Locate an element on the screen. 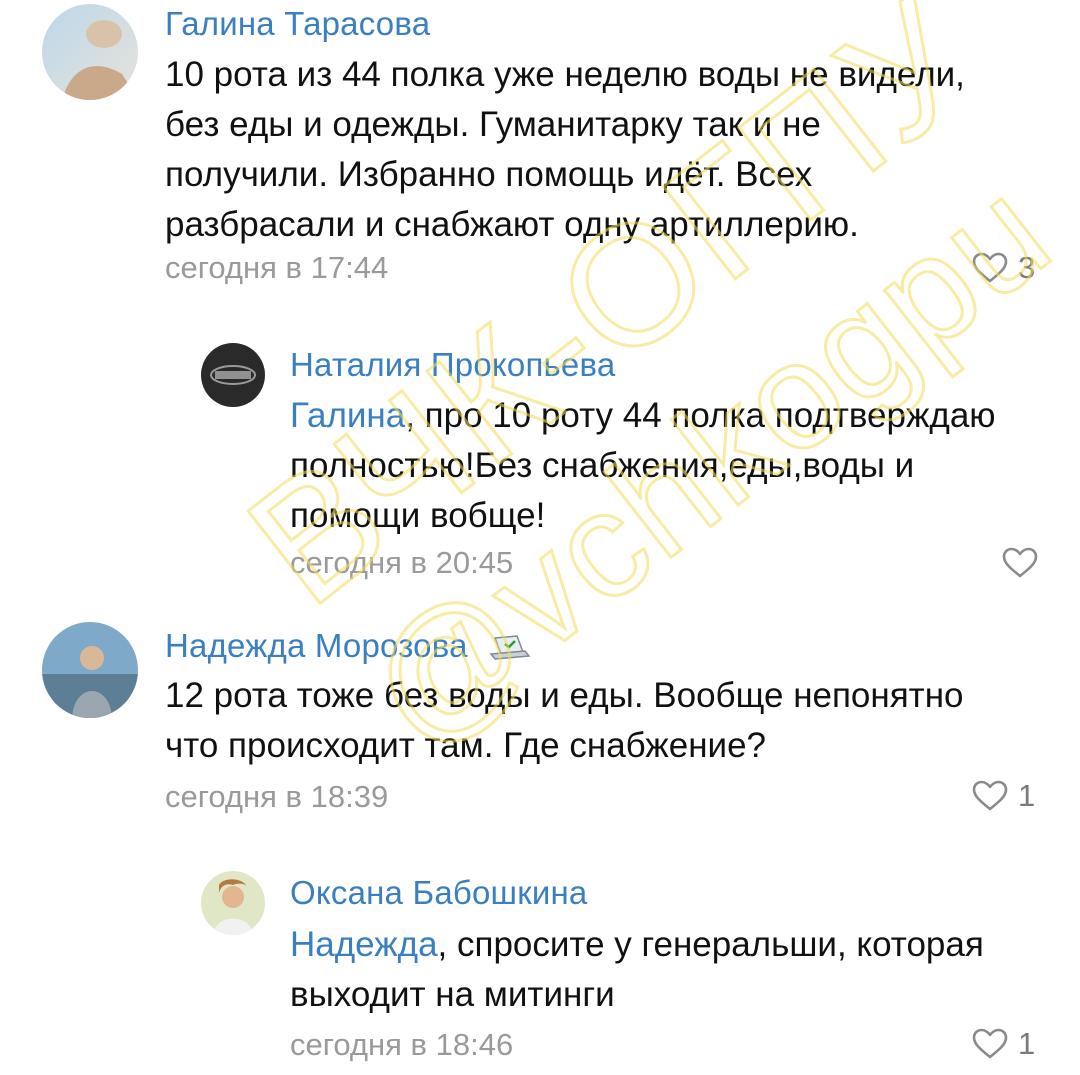 This screenshot has width=1080, height=1075. author-name: Наталия Прокопьева is located at coordinates (452, 365).